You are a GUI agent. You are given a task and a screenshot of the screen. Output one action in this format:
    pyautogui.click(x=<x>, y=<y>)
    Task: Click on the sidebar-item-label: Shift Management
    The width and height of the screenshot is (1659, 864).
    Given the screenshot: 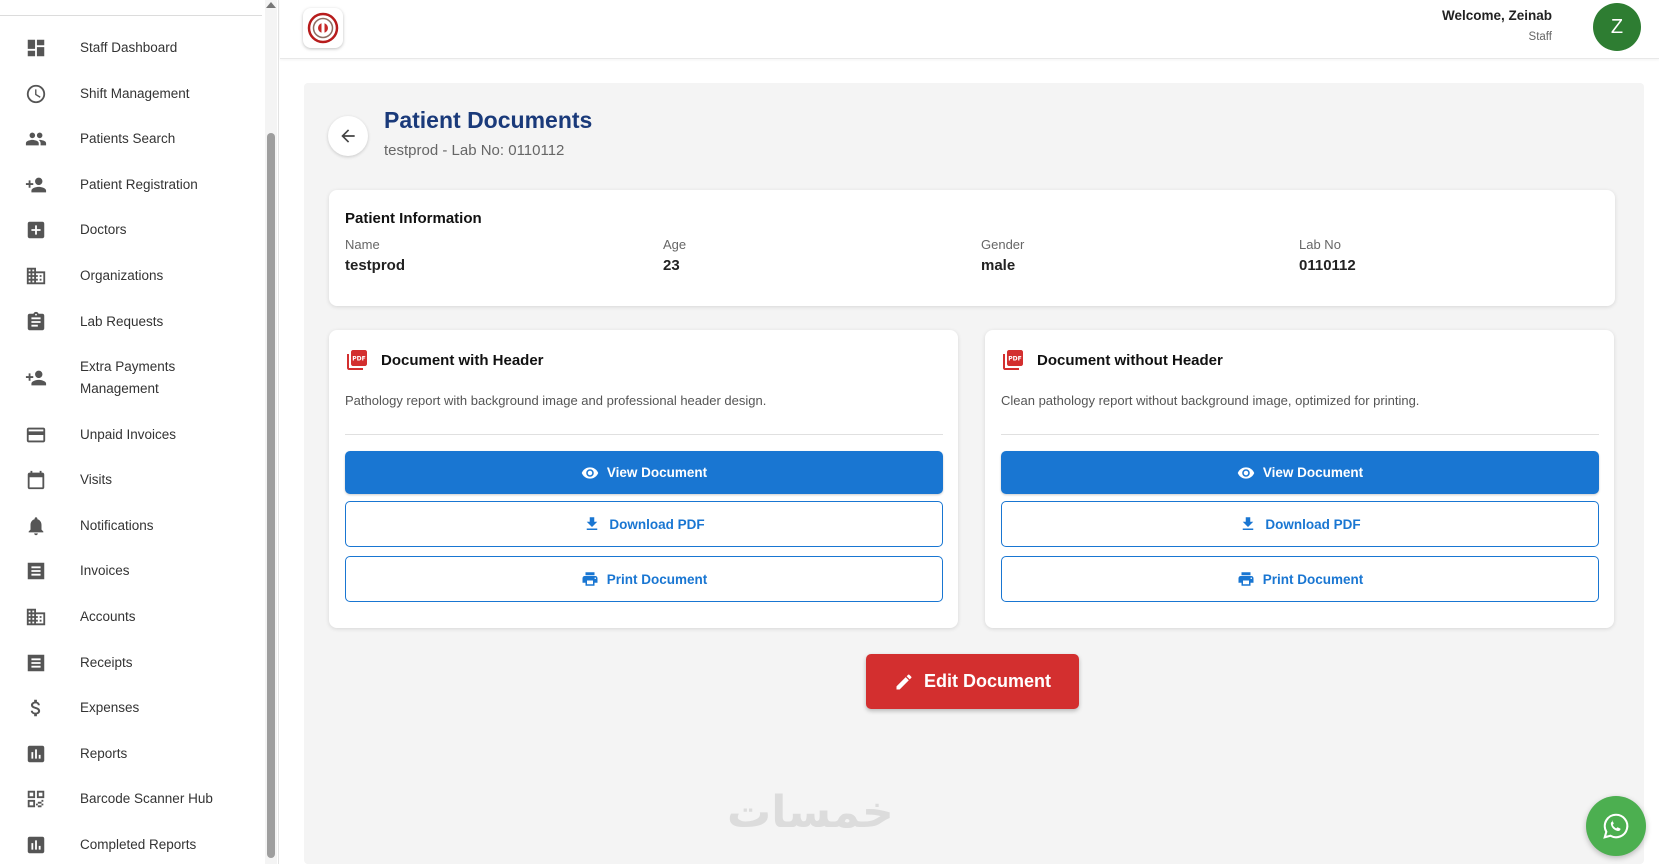 What is the action you would take?
    pyautogui.click(x=135, y=93)
    